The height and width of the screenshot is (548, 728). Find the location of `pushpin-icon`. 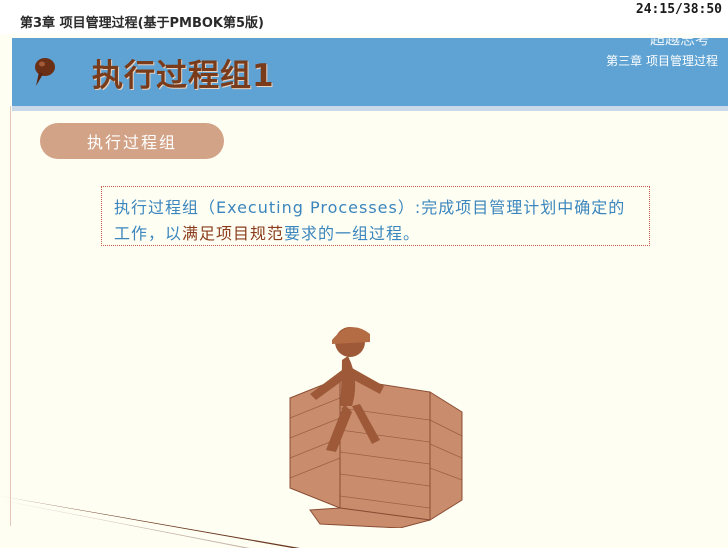

pushpin-icon is located at coordinates (45, 72).